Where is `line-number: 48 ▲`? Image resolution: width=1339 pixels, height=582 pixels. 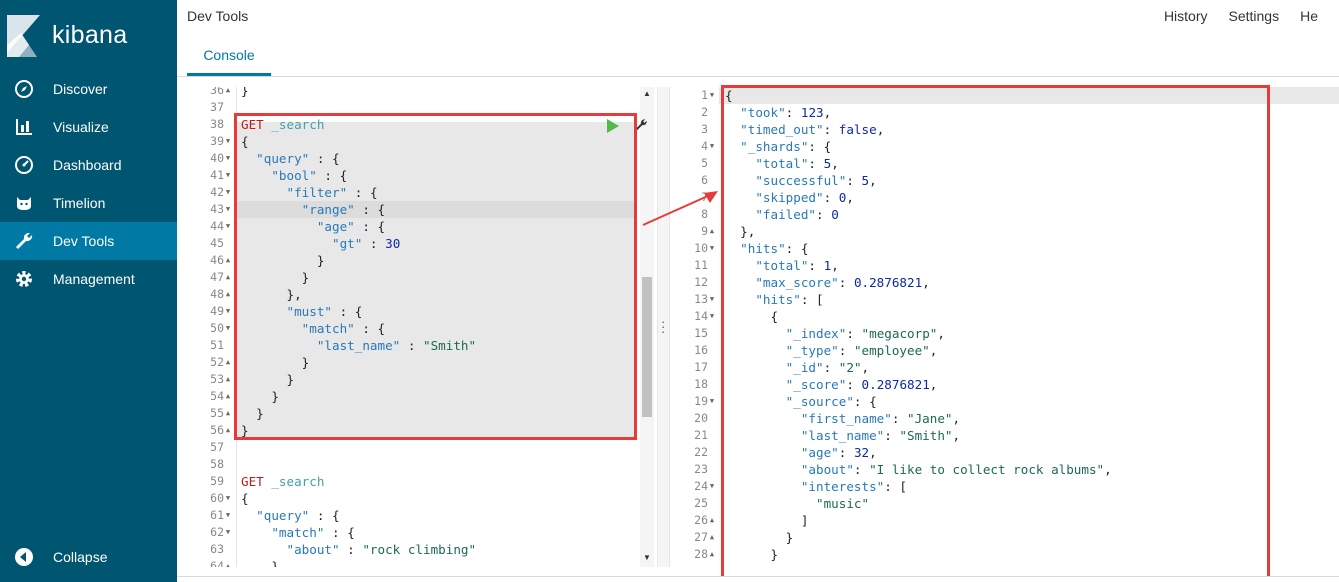 line-number: 48 ▲ is located at coordinates (211, 294).